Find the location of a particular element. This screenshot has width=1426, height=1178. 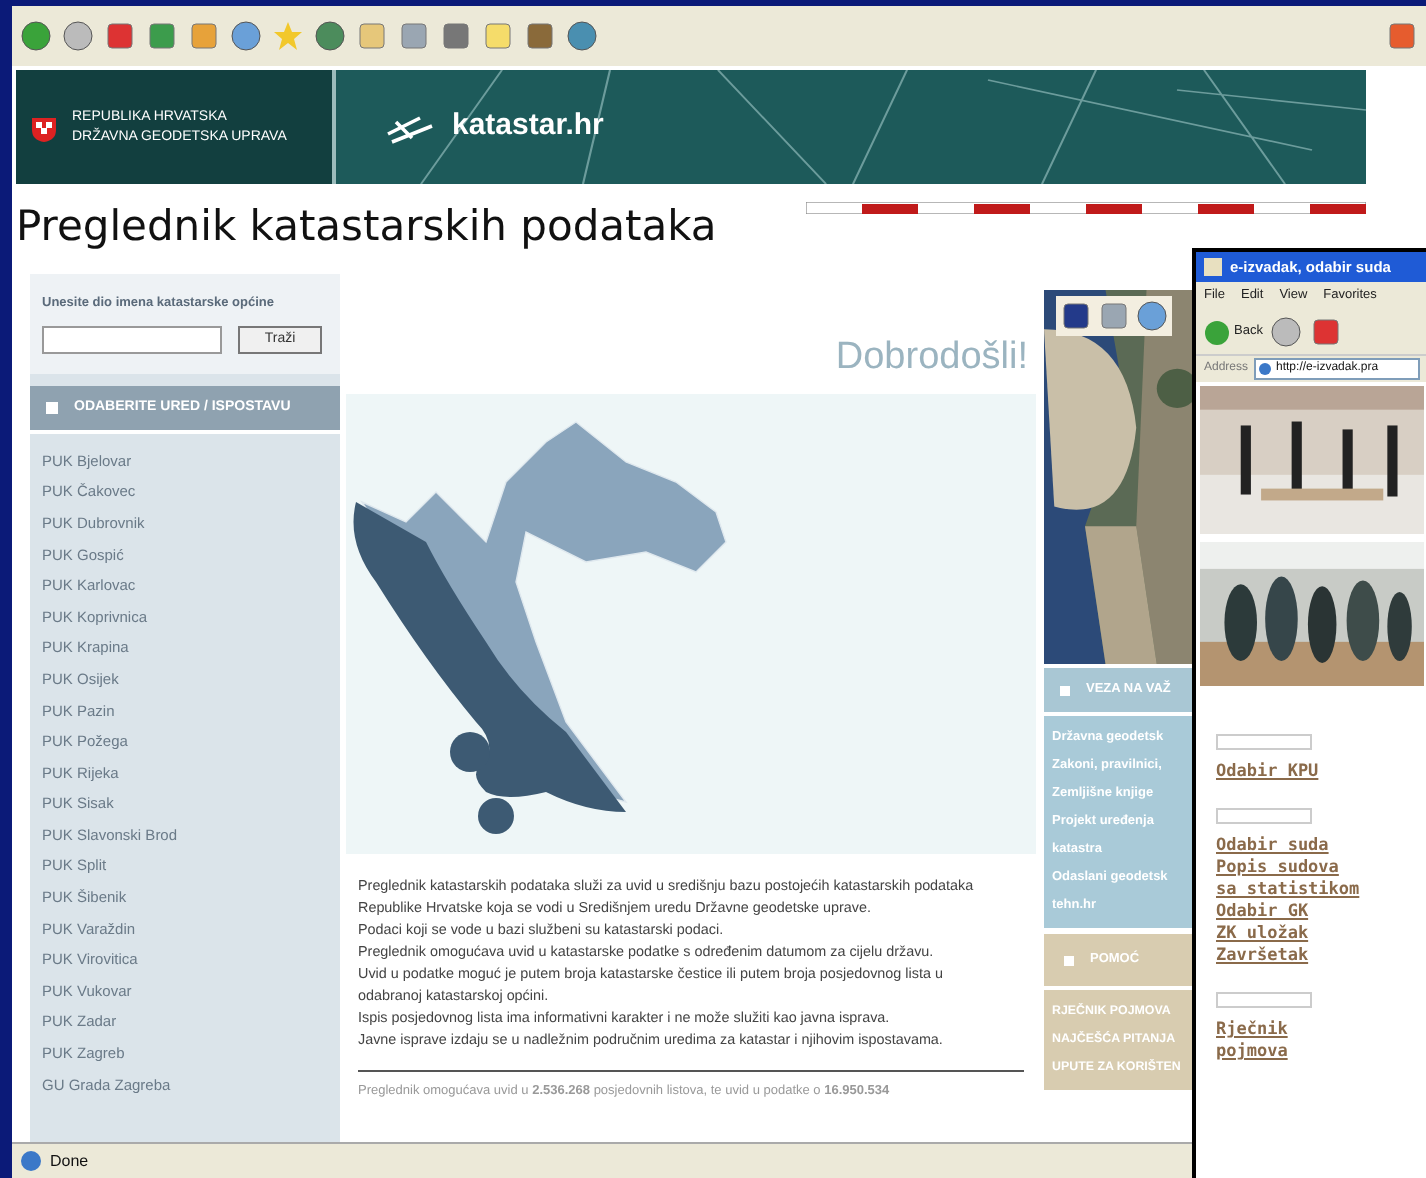

nav-link: sa statistikom is located at coordinates (1321, 891).